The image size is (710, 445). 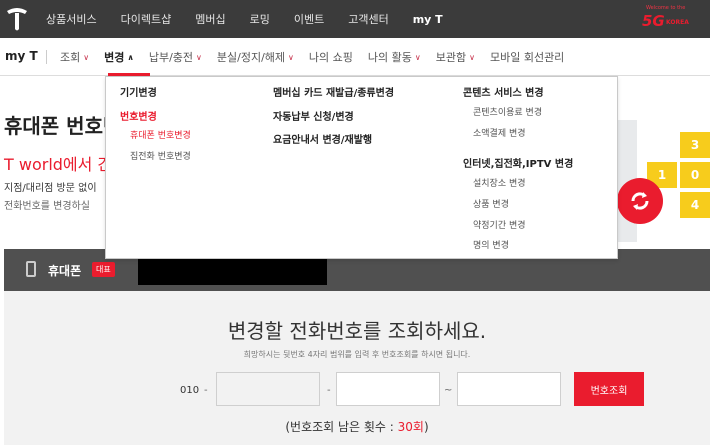 What do you see at coordinates (309, 19) in the screenshot?
I see `nav-item-event: 이벤트` at bounding box center [309, 19].